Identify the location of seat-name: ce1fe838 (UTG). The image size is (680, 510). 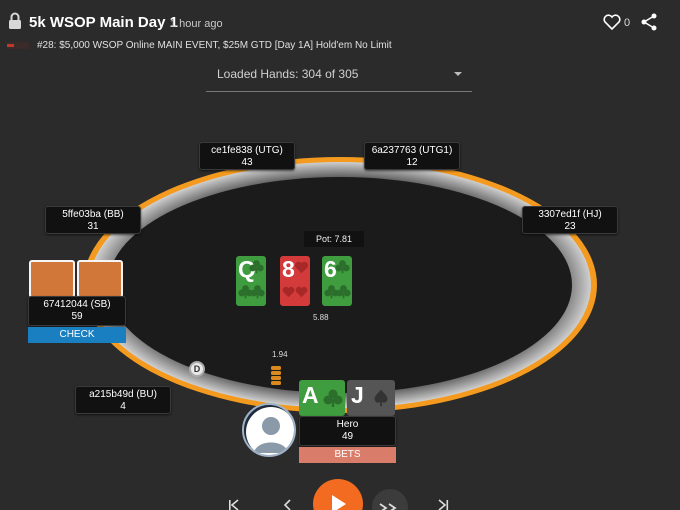
(247, 150).